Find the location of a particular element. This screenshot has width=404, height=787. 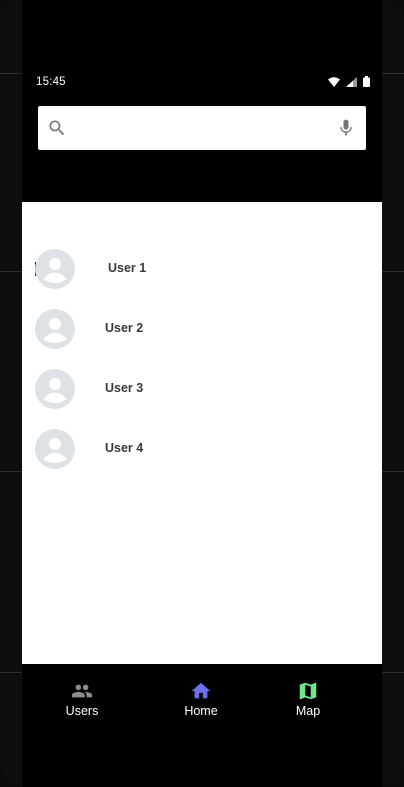

user-name: User 3 is located at coordinates (124, 388).